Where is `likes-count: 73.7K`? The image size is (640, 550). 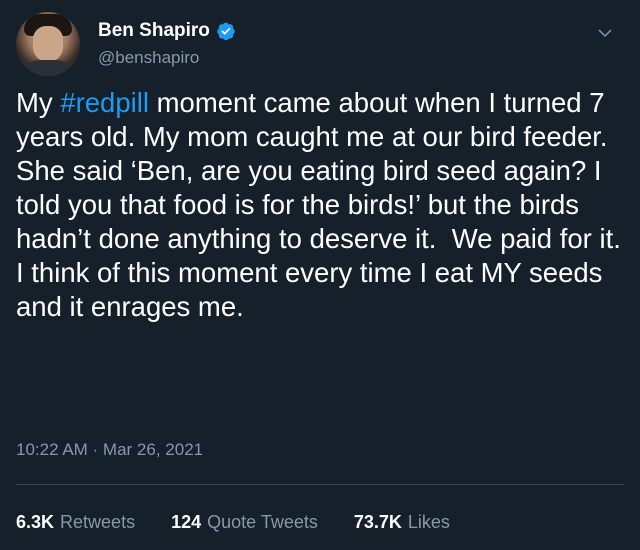 likes-count: 73.7K is located at coordinates (377, 522).